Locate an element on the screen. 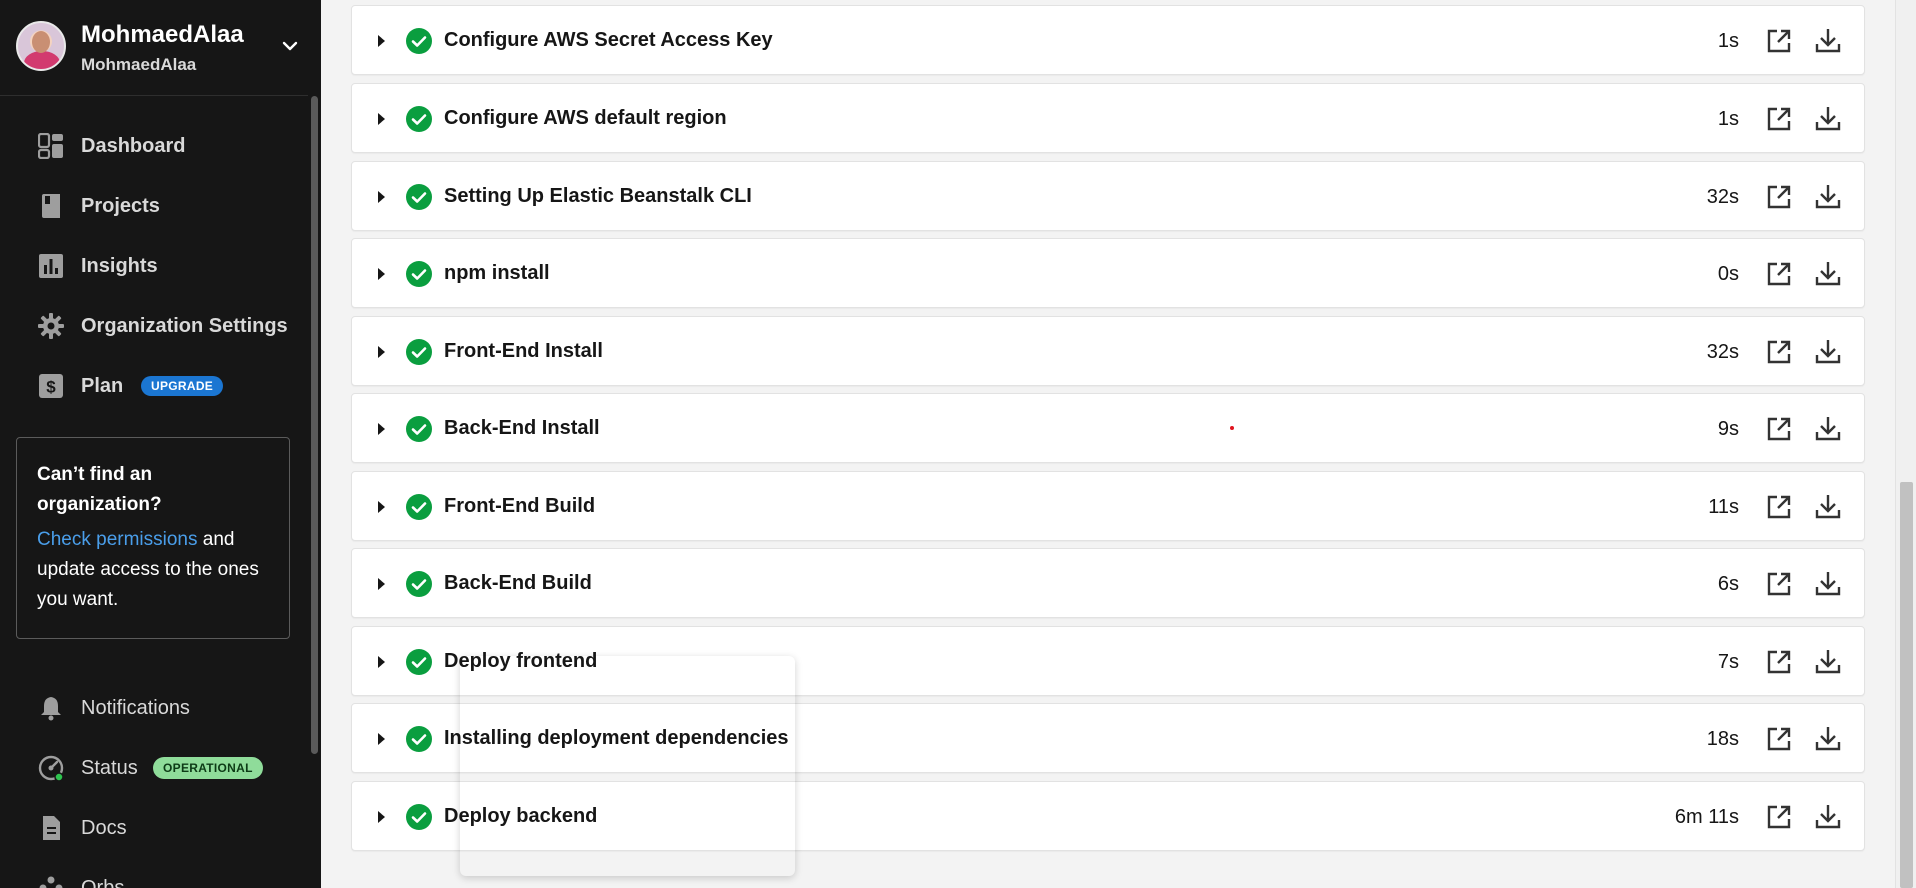 This screenshot has width=1916, height=888. sidebar-item-insights: Insights is located at coordinates (154, 266).